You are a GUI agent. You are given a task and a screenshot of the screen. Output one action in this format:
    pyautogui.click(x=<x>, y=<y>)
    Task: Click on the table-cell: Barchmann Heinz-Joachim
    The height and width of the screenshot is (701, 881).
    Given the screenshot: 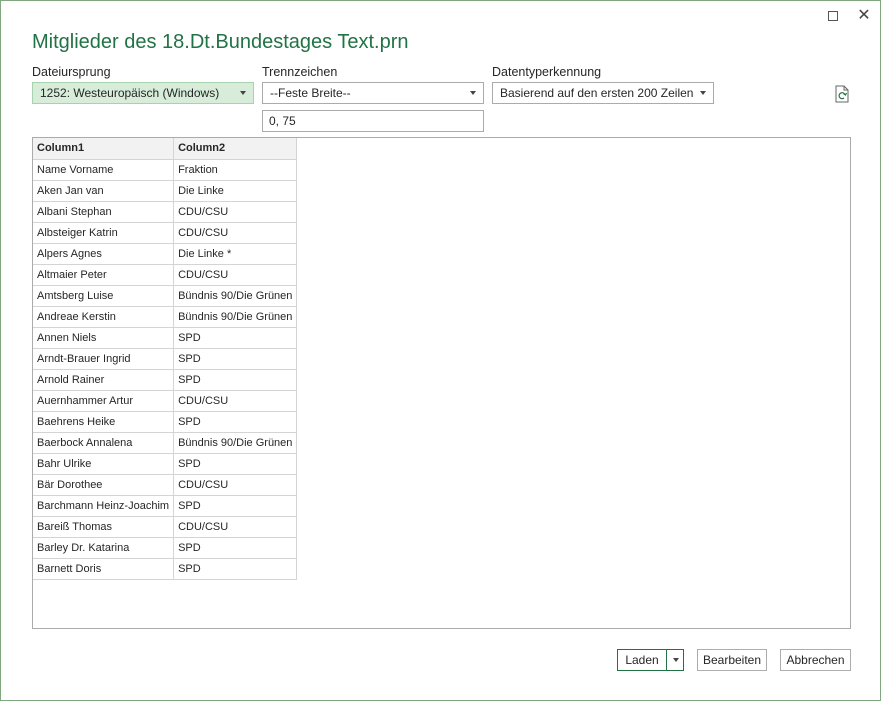 What is the action you would take?
    pyautogui.click(x=104, y=505)
    